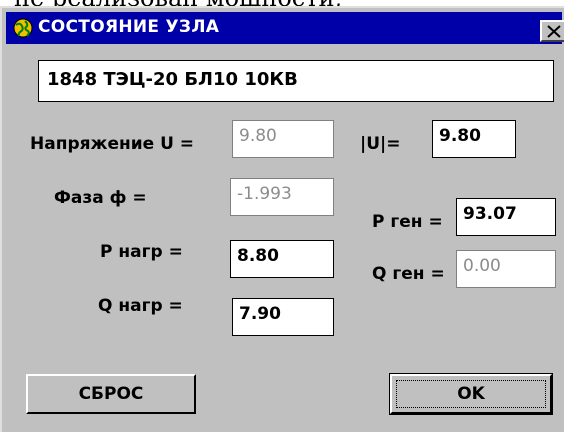  I want to click on voltage-label: Напряжение U =, so click(112, 144).